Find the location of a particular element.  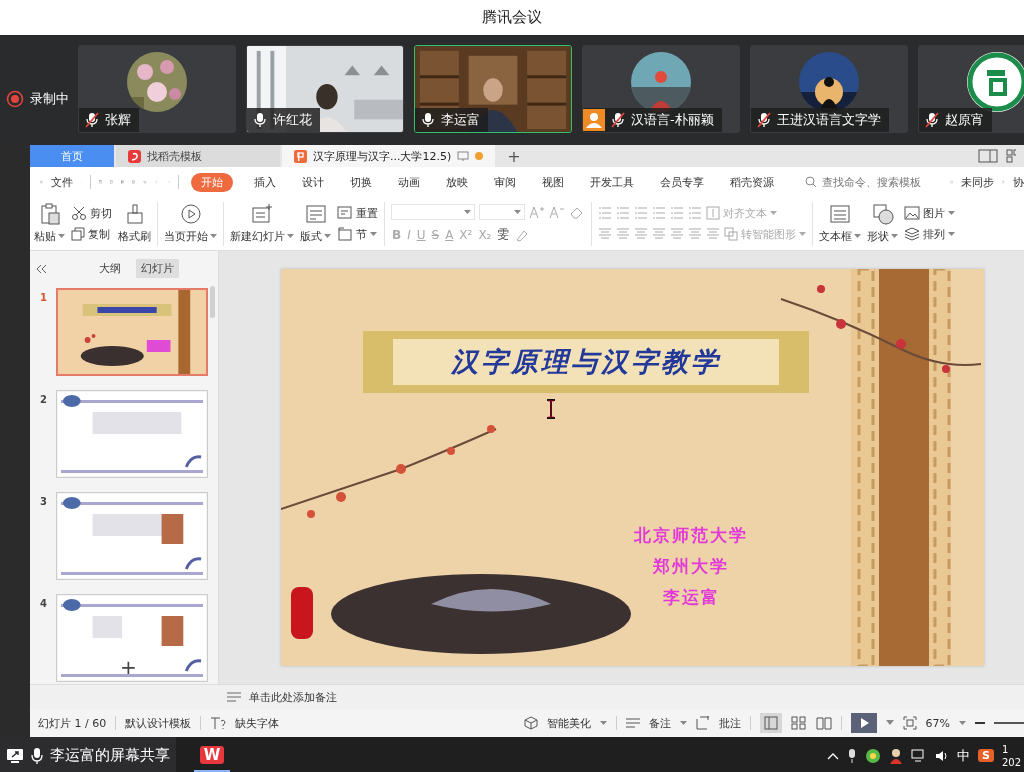

play-button is located at coordinates (863, 723).